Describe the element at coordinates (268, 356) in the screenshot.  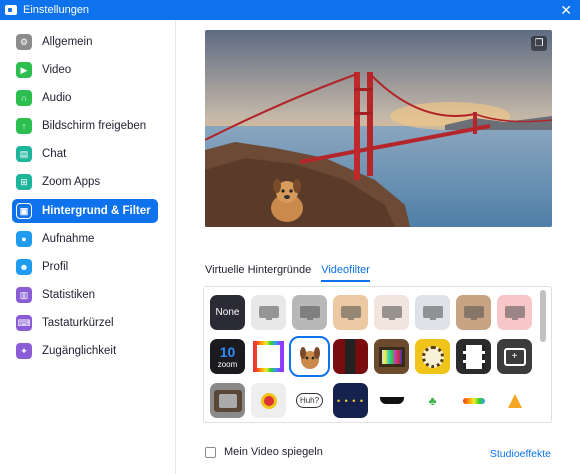
I see `filter-rainbow-frame` at that location.